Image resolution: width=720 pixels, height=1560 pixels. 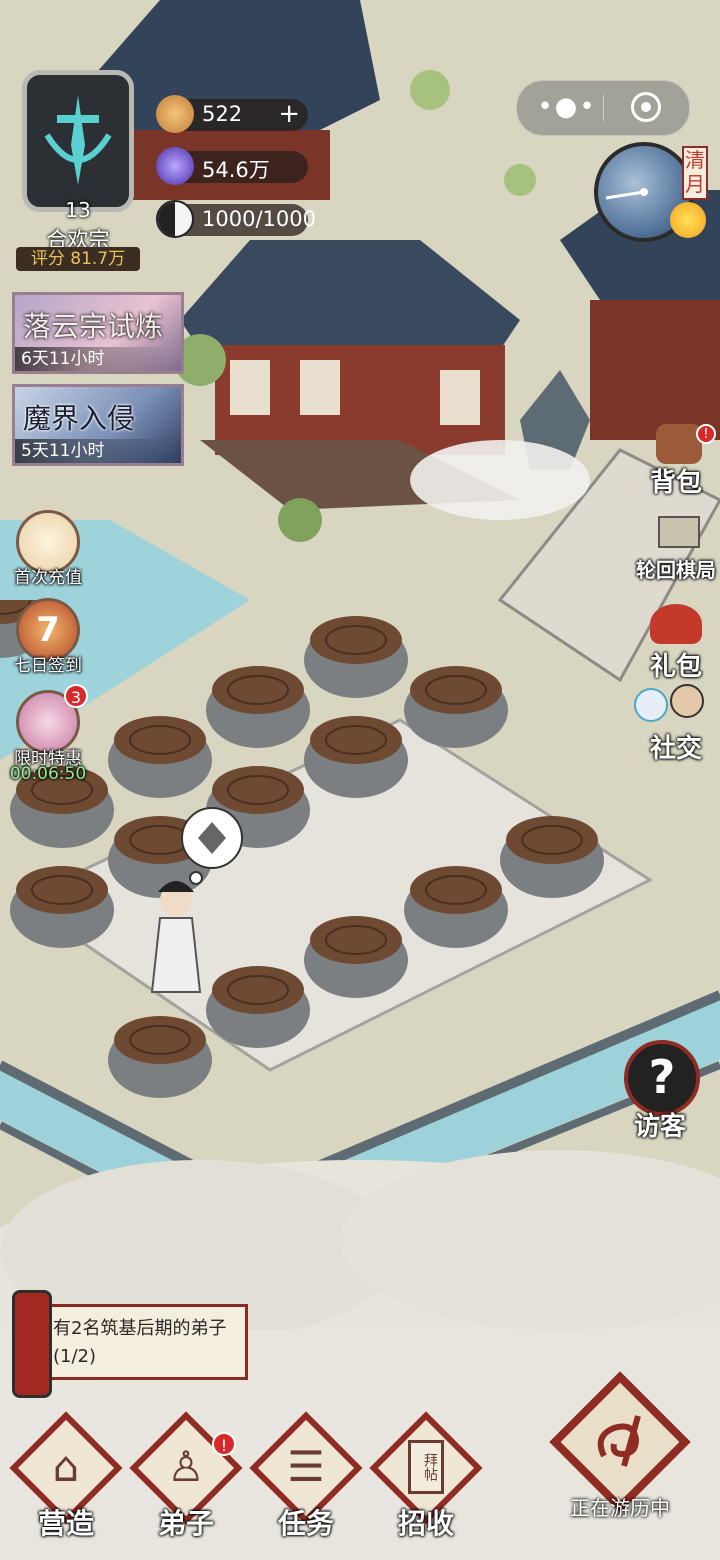 I want to click on gift-pack-button: 礼包, so click(x=678, y=641).